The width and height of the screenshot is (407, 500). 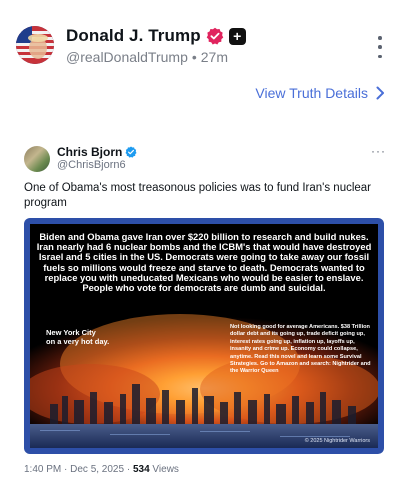 I want to click on view-truth-details-link: View Truth Details, so click(x=320, y=93).